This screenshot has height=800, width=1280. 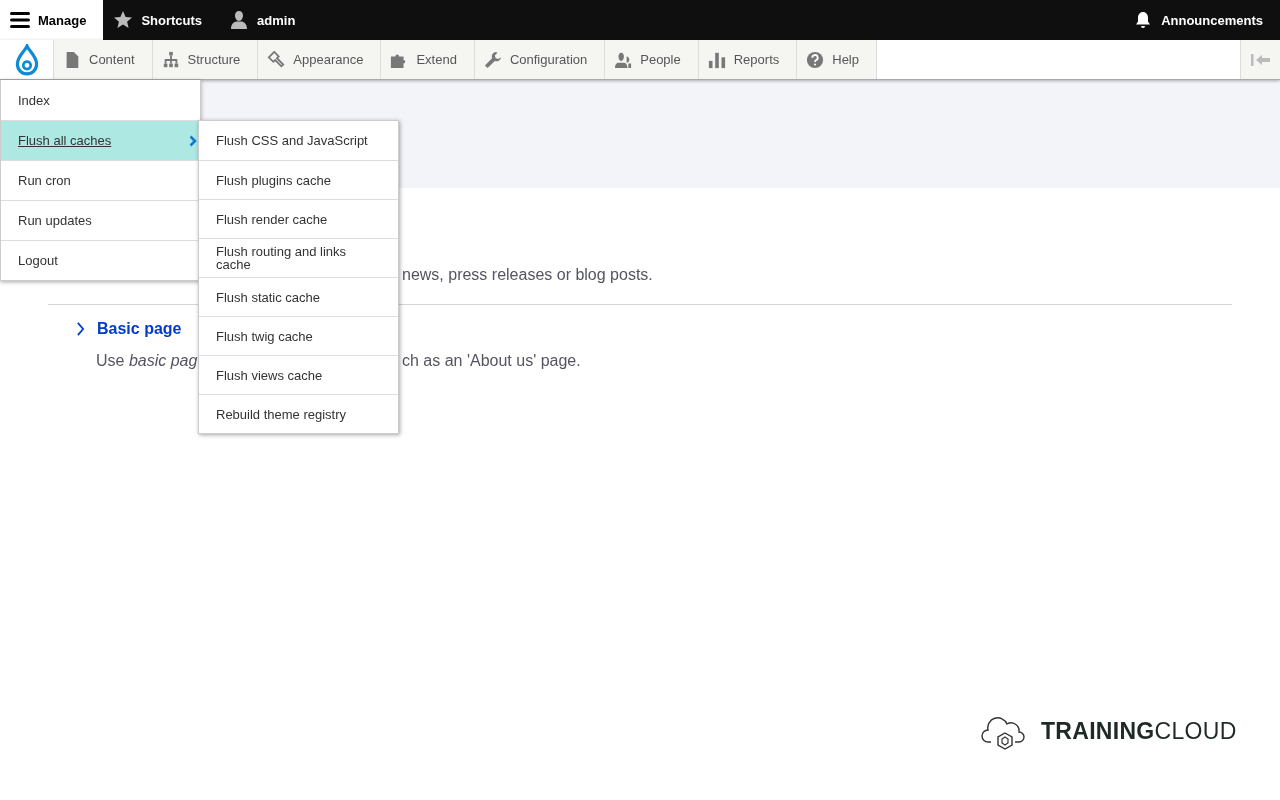 I want to click on menu-item: Flush render cache, so click(x=298, y=218).